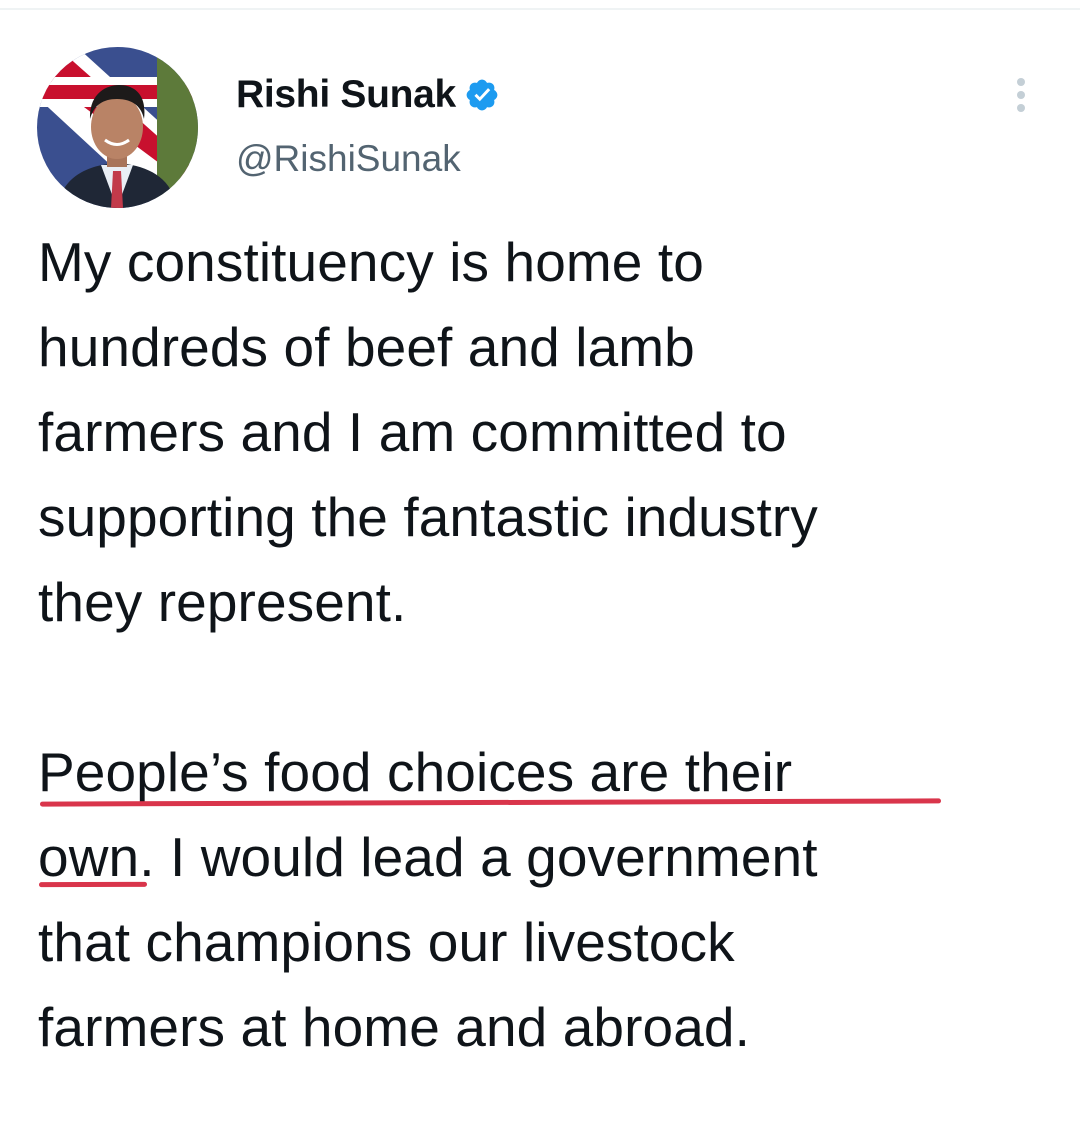  I want to click on author-display-name: Rishi Sunak, so click(346, 94).